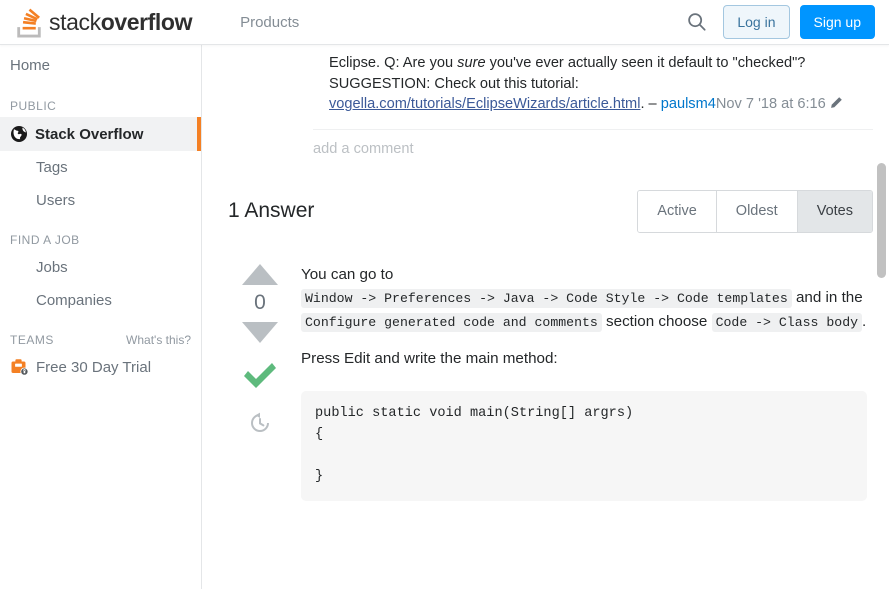 The height and width of the screenshot is (589, 889). Describe the element at coordinates (471, 63) in the screenshot. I see `comment-emphasis: sure` at that location.